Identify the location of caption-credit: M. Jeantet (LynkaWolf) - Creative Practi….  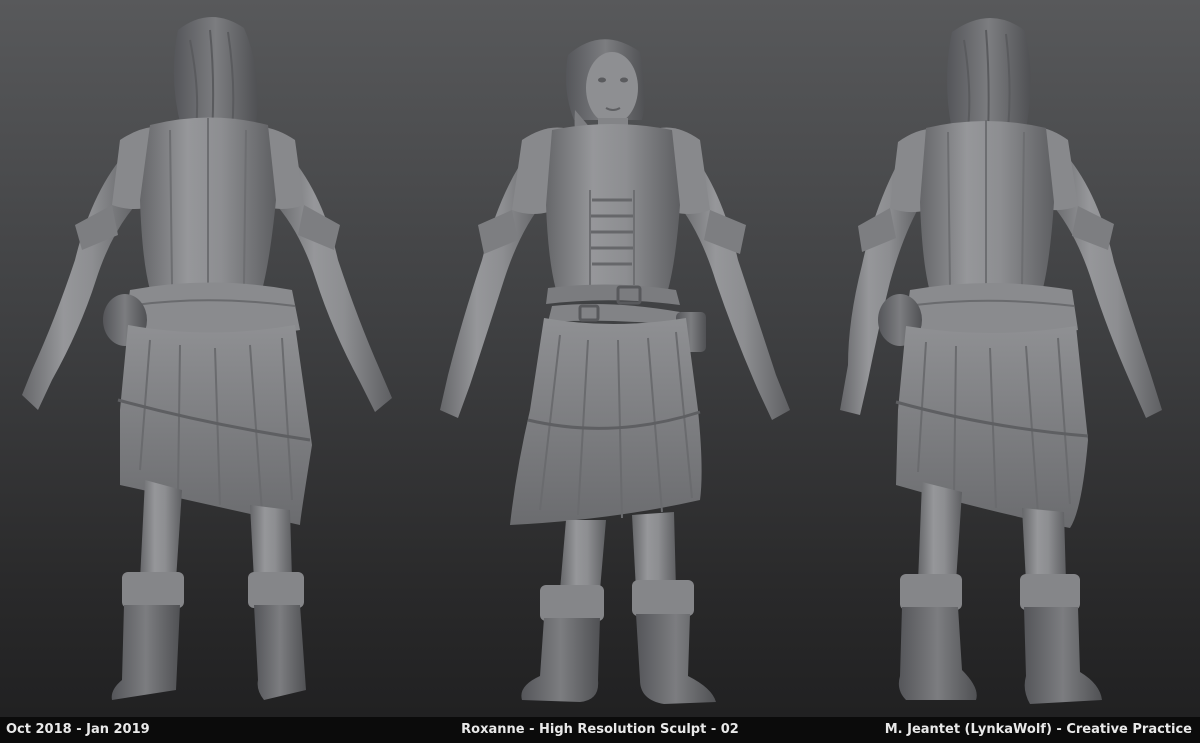
(1038, 729).